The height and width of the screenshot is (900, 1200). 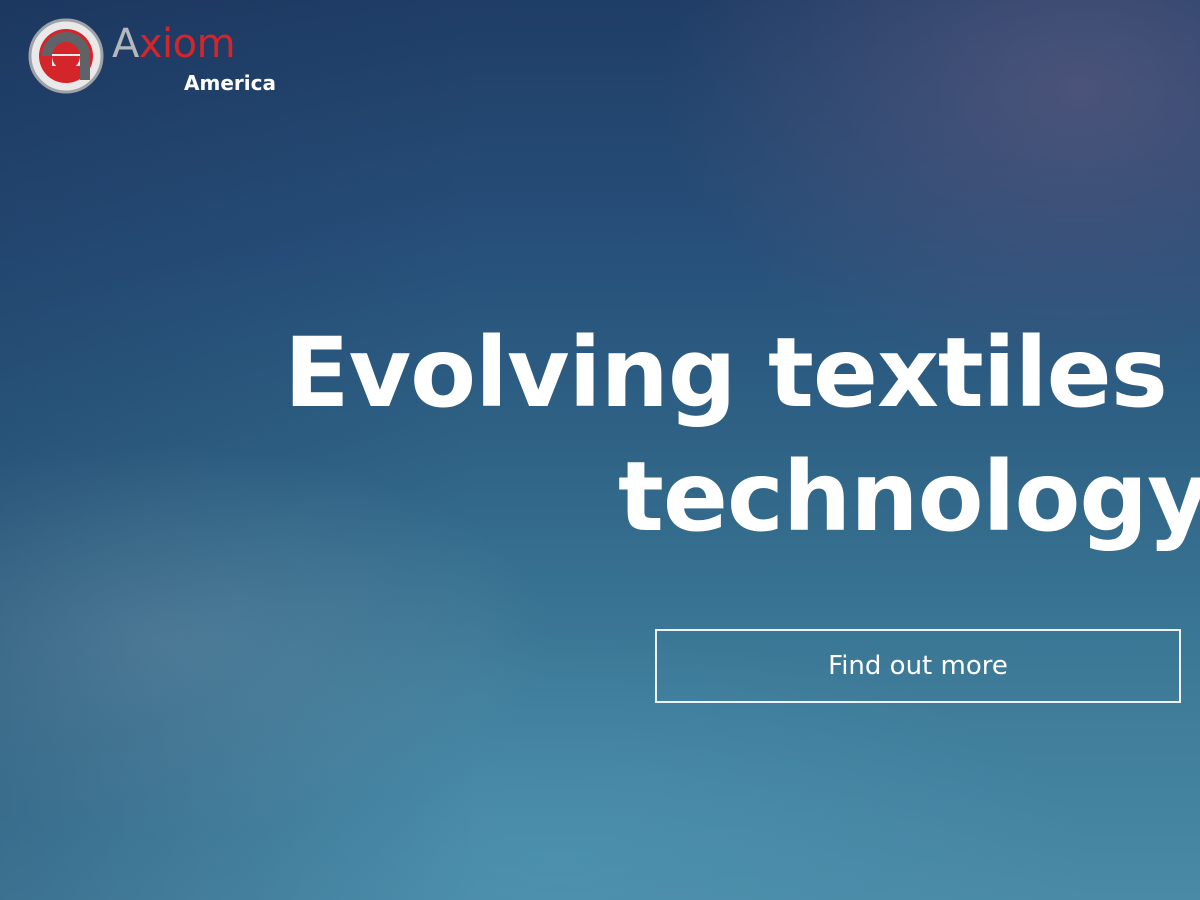 I want to click on logo-wordmark: Axiom, so click(x=174, y=44).